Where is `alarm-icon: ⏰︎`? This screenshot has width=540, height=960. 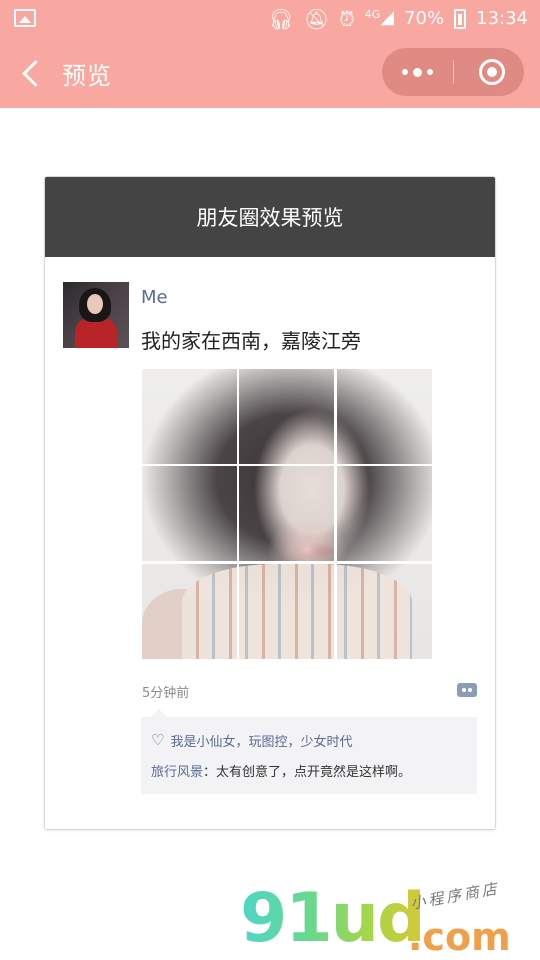 alarm-icon: ⏰︎ is located at coordinates (347, 19).